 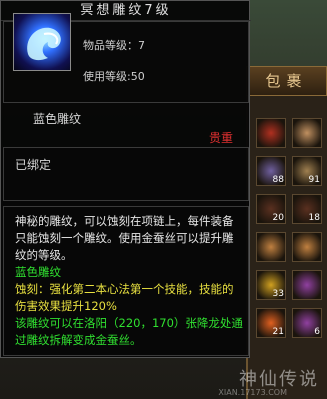 What do you see at coordinates (124, 297) in the screenshot?
I see `effect-line: 蚀刻：强化第二本心法第一个技能，技能的伤害效果提升120%` at bounding box center [124, 297].